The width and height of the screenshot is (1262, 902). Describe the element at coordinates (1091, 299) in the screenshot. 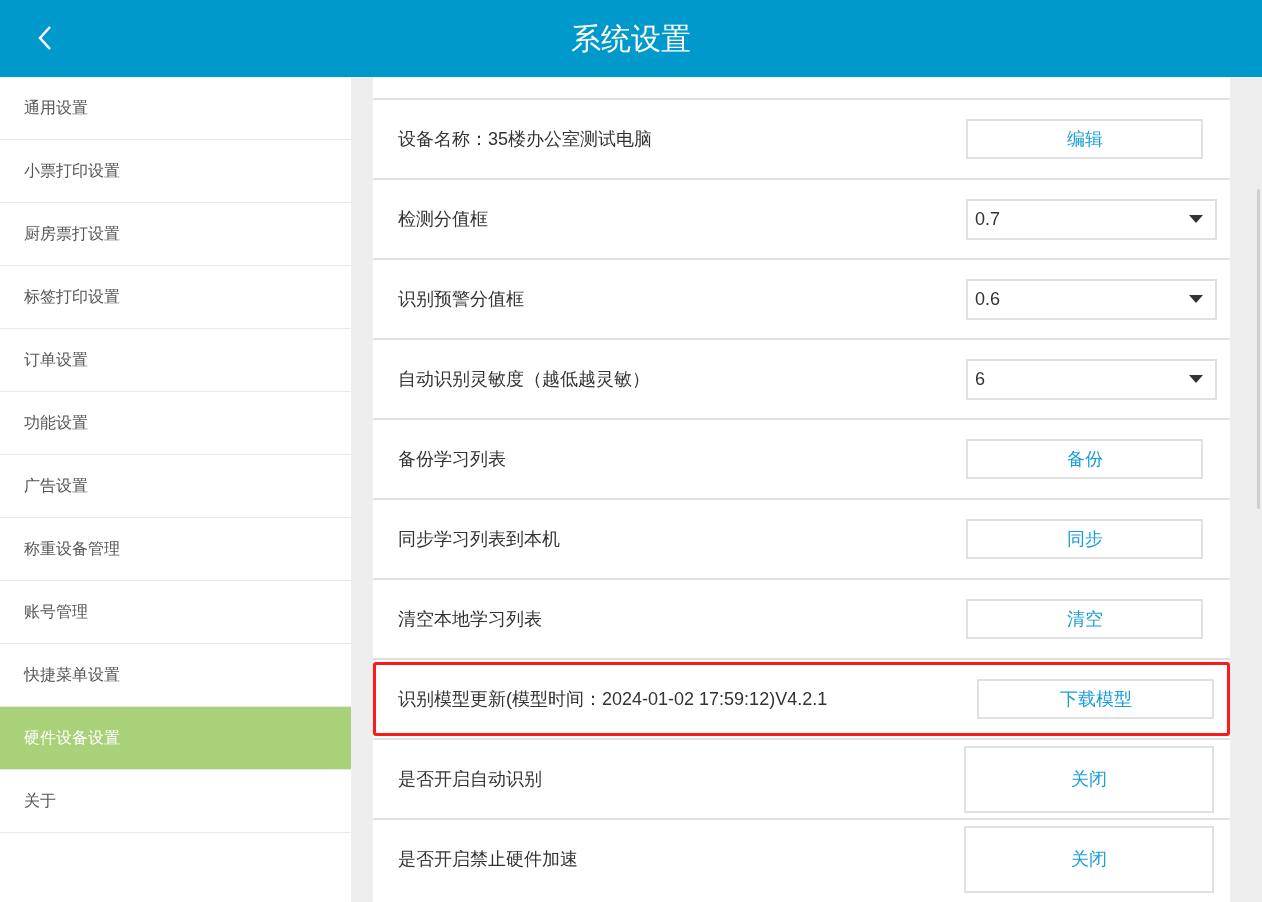

I see `dropdown: 0.6` at that location.